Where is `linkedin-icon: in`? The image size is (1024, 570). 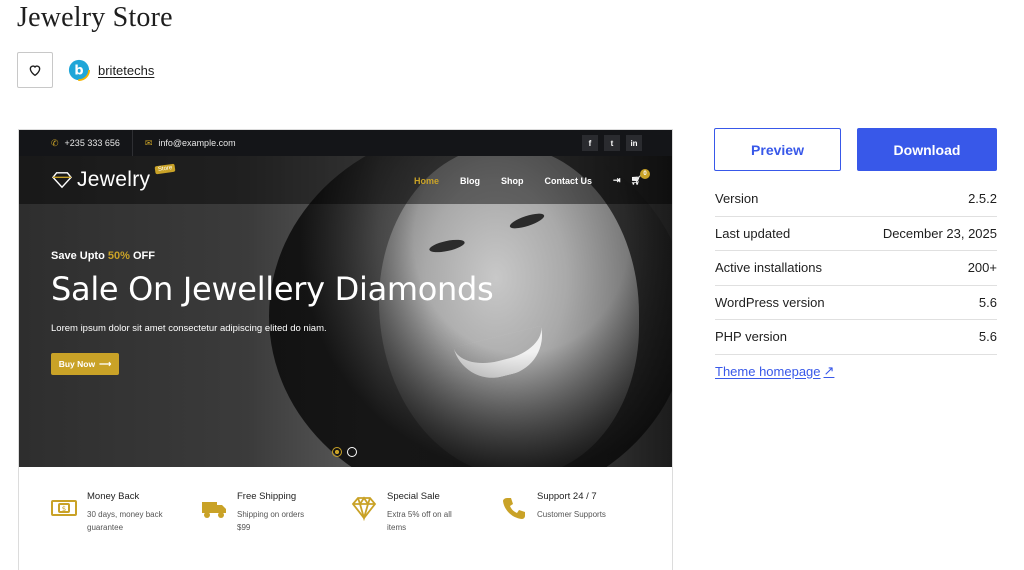 linkedin-icon: in is located at coordinates (634, 143).